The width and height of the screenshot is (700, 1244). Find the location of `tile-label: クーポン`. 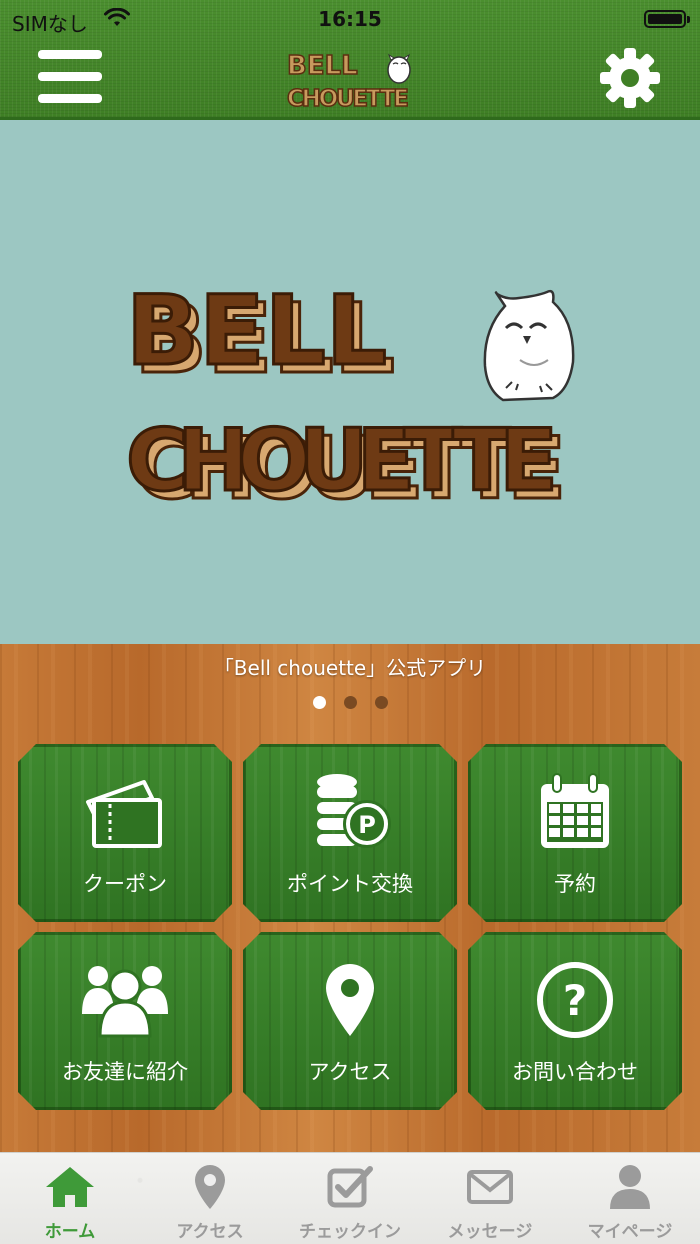

tile-label: クーポン is located at coordinates (125, 884).